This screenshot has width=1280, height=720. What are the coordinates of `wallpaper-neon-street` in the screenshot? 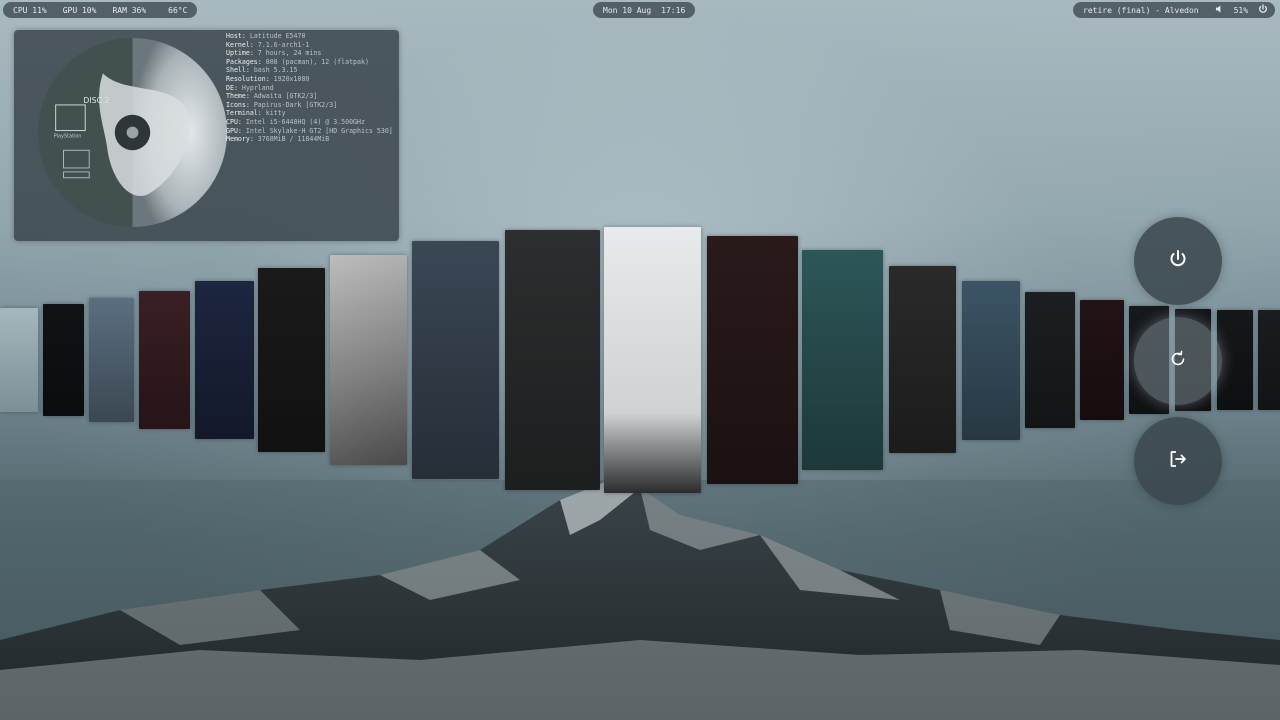 It's located at (991, 360).